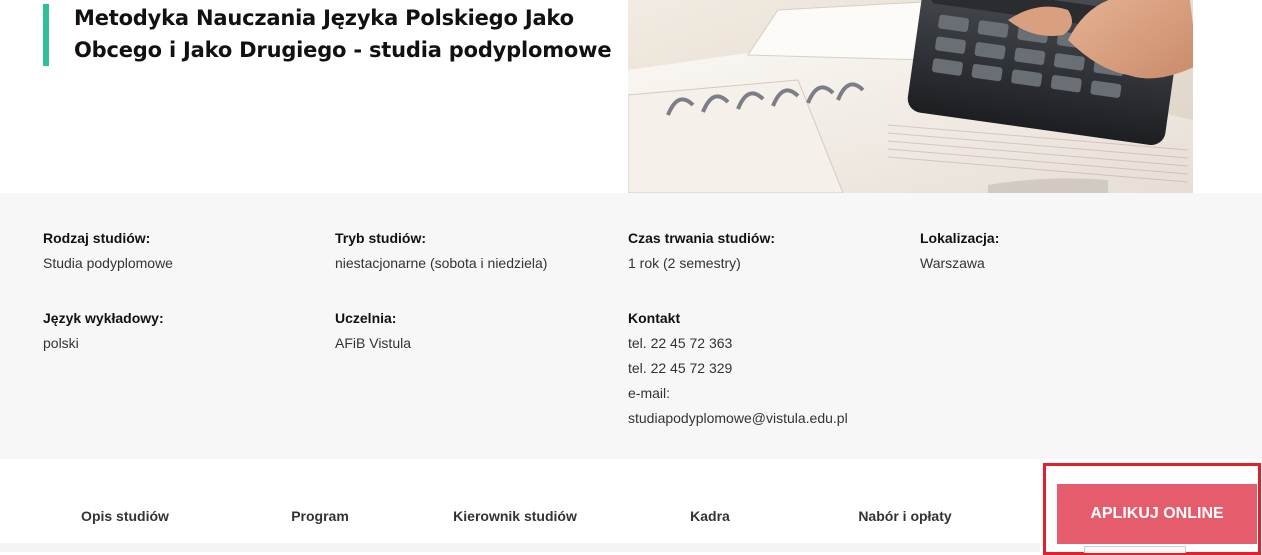 The width and height of the screenshot is (1262, 555). I want to click on study-type-field: Rodzaj studiów: Studia podyplomowe, so click(108, 251).